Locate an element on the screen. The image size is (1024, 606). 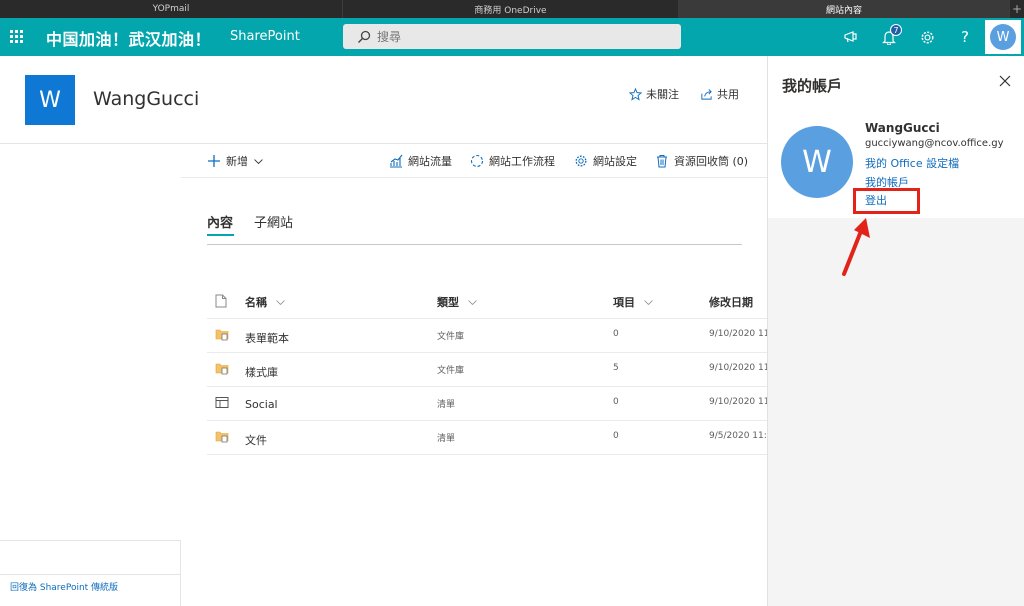
active-tab-indicator is located at coordinates (220, 235).